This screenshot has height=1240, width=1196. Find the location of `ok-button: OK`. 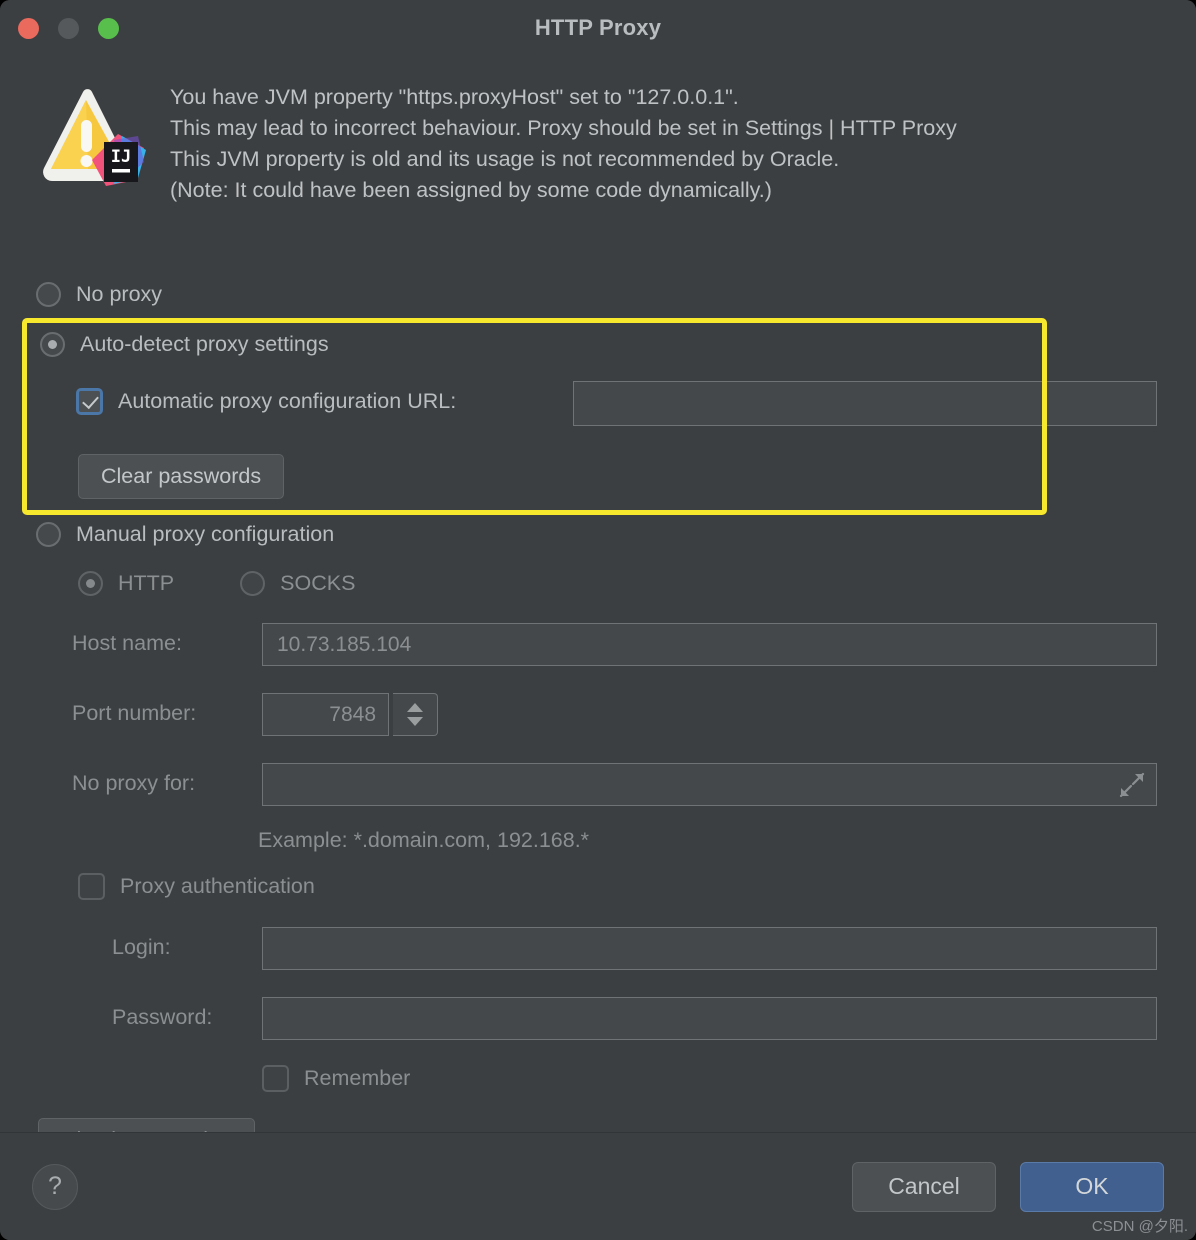

ok-button: OK is located at coordinates (1092, 1186).